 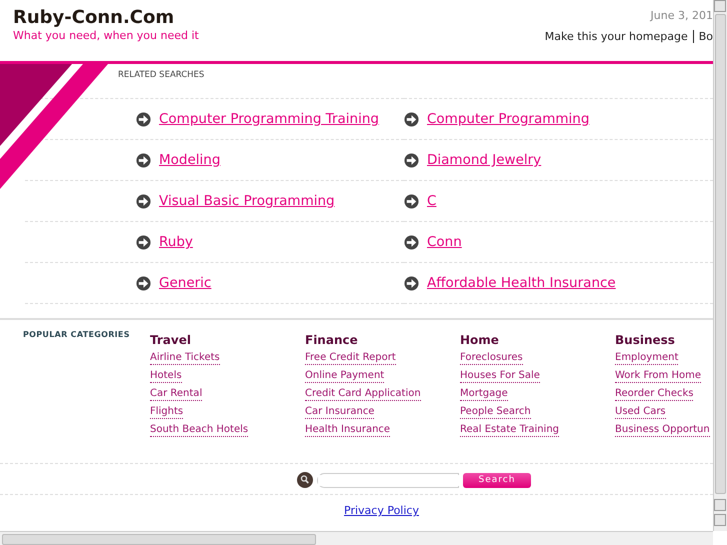 What do you see at coordinates (185, 283) in the screenshot?
I see `search-link: Generic` at bounding box center [185, 283].